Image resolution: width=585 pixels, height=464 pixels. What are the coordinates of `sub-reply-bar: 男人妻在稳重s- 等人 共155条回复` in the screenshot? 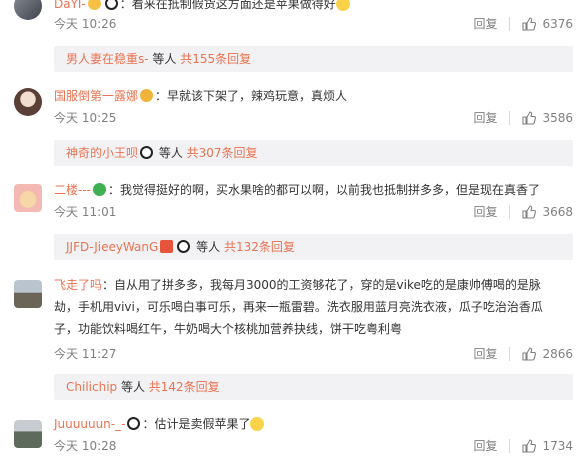 It's located at (313, 59).